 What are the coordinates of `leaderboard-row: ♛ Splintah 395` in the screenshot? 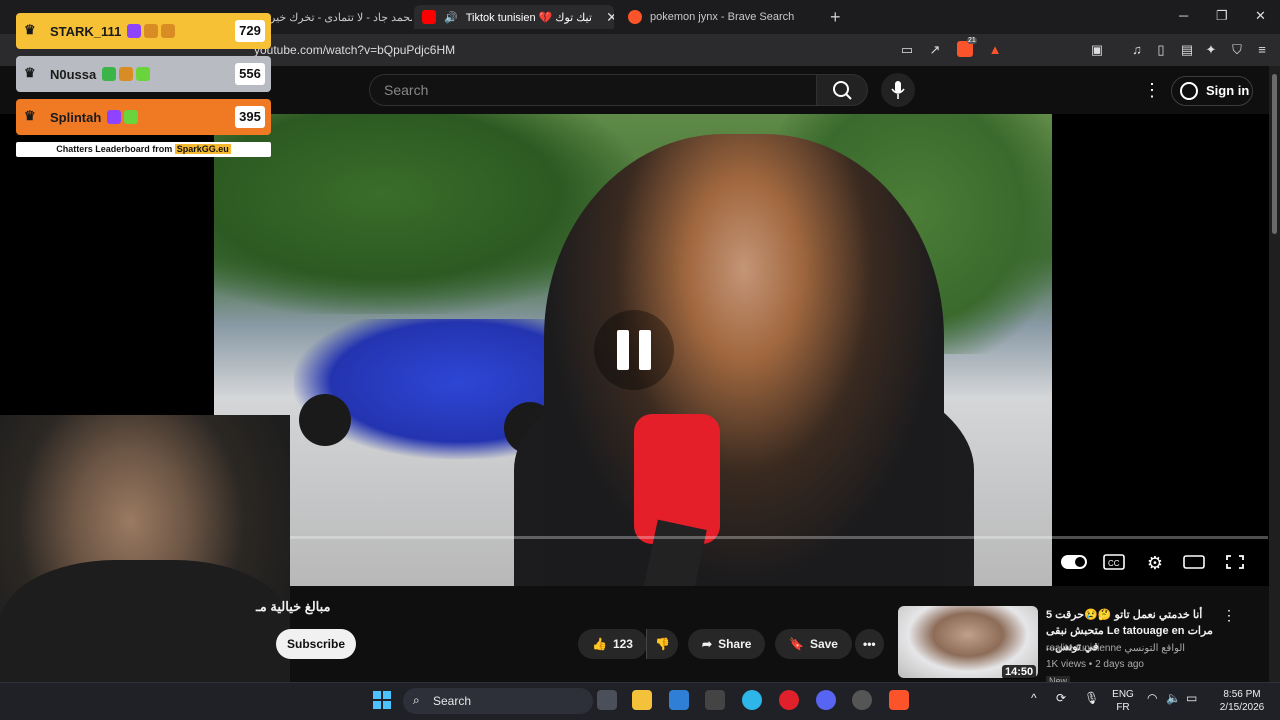 It's located at (143, 117).